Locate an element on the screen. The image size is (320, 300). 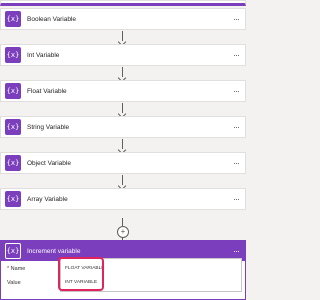
step-previous is located at coordinates (123, 3).